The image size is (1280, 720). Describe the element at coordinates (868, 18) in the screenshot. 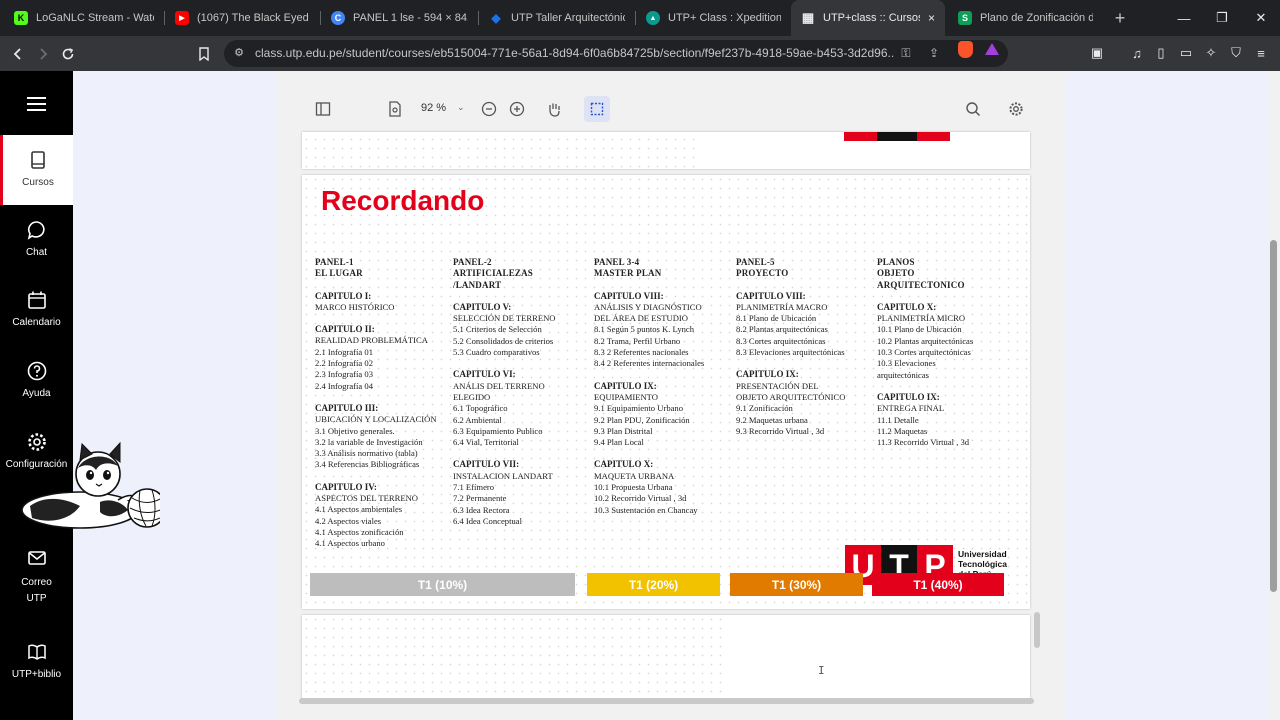

I see `browser-tab-active: ▦ UTP+class :: Cursos ×` at that location.